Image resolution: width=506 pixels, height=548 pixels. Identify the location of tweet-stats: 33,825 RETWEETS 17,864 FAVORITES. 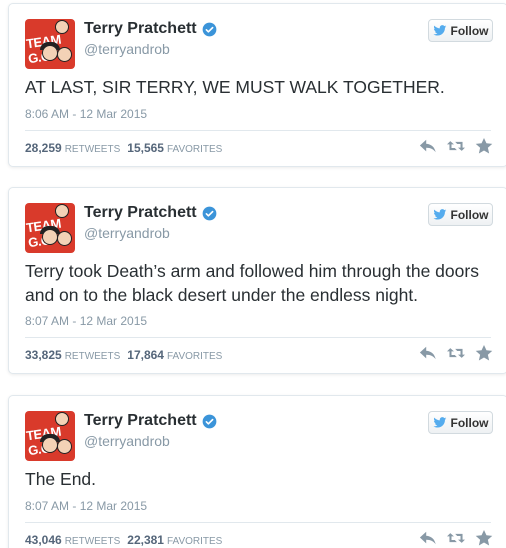
(127, 355).